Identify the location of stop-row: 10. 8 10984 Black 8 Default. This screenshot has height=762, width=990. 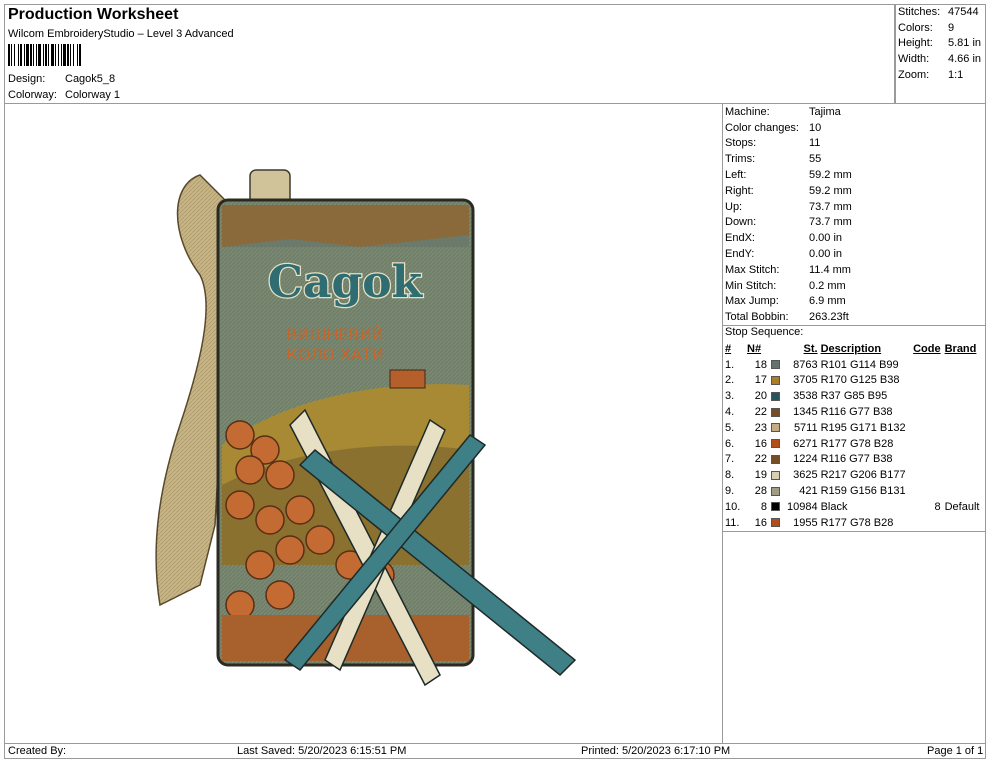
(852, 507).